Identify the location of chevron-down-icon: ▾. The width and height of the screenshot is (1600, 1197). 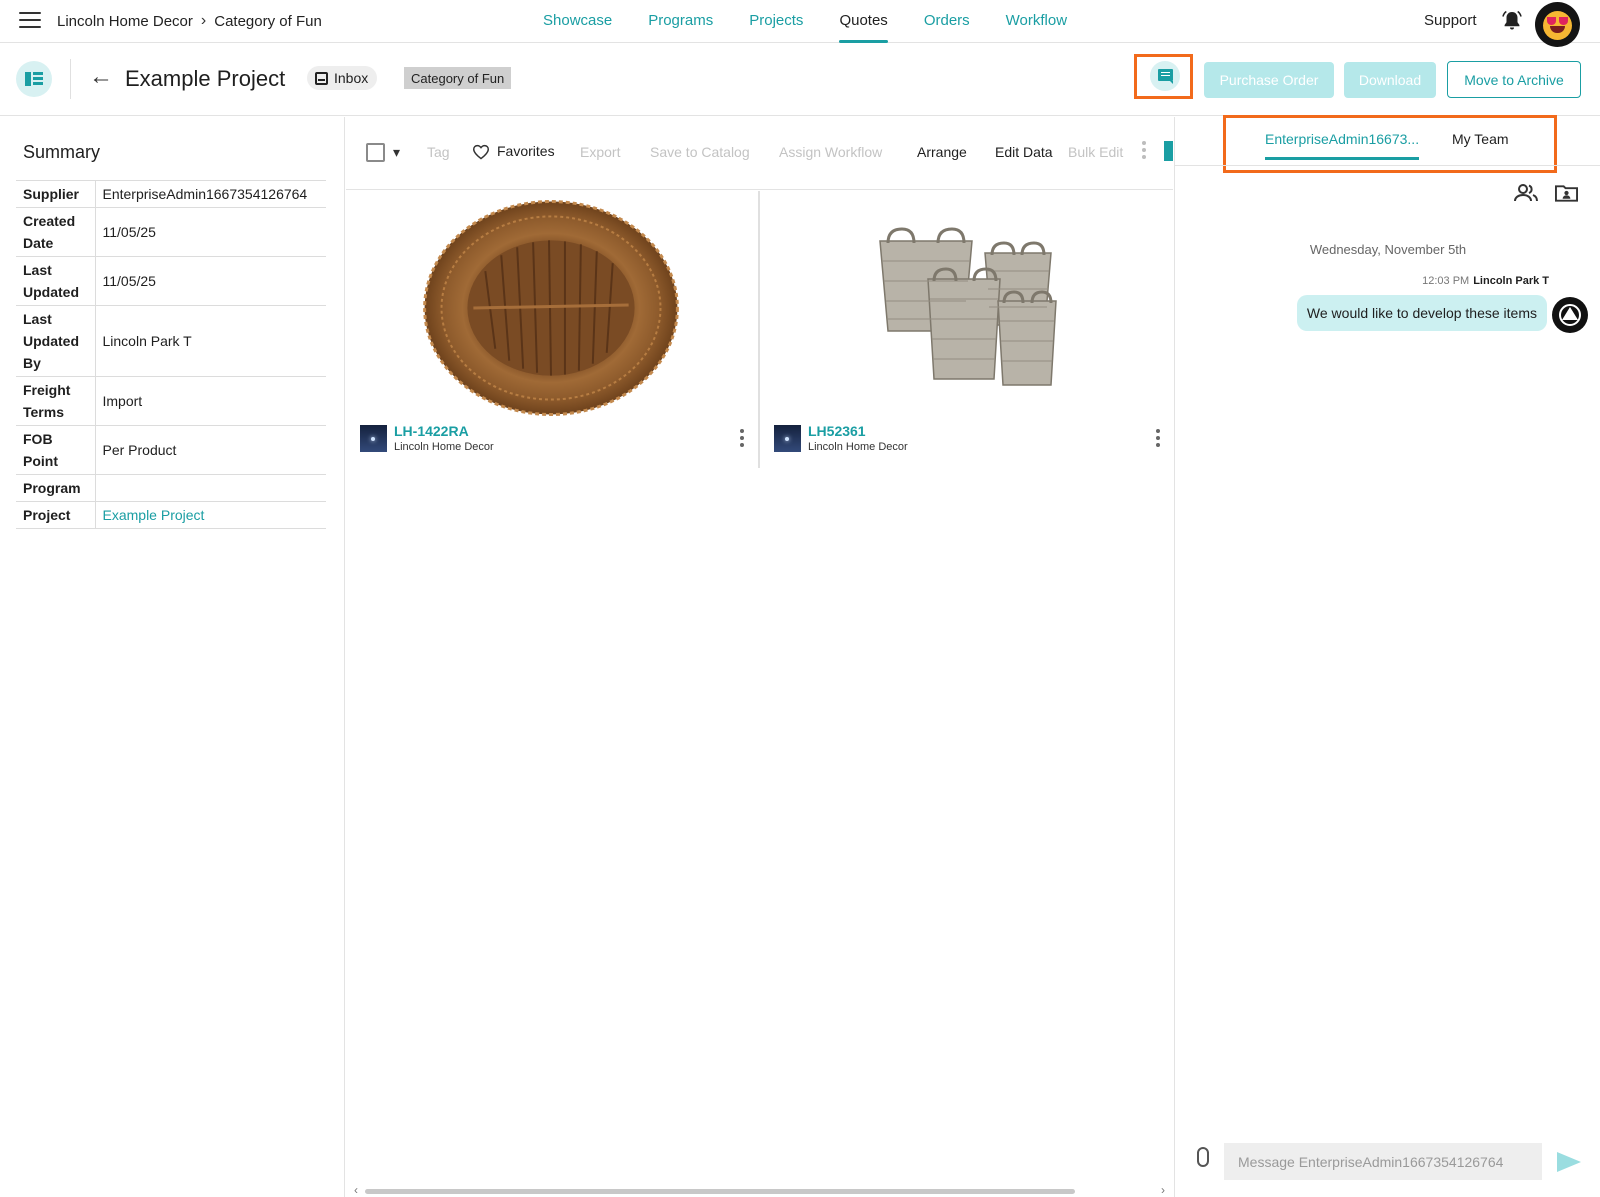
(396, 152).